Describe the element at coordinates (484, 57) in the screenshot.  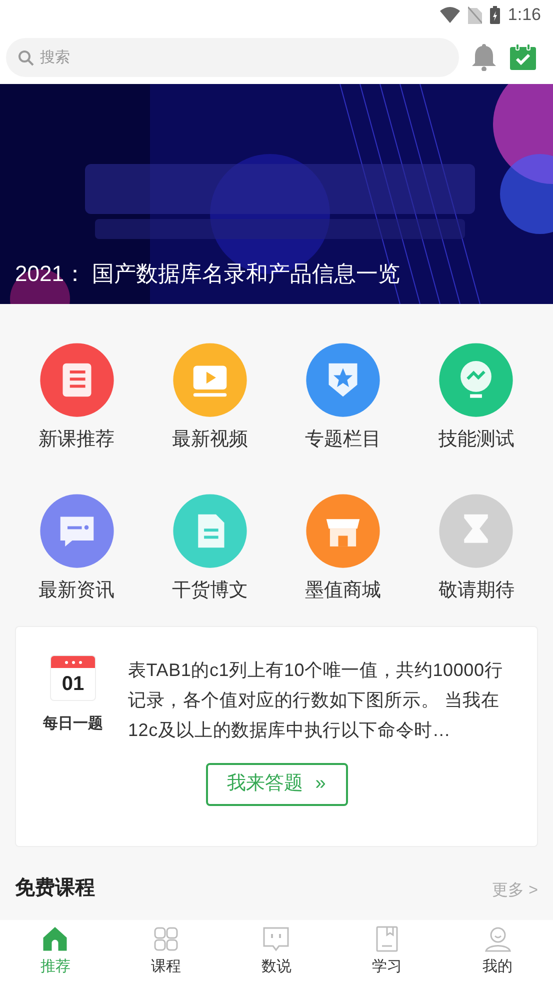
I see `bell-icon` at that location.